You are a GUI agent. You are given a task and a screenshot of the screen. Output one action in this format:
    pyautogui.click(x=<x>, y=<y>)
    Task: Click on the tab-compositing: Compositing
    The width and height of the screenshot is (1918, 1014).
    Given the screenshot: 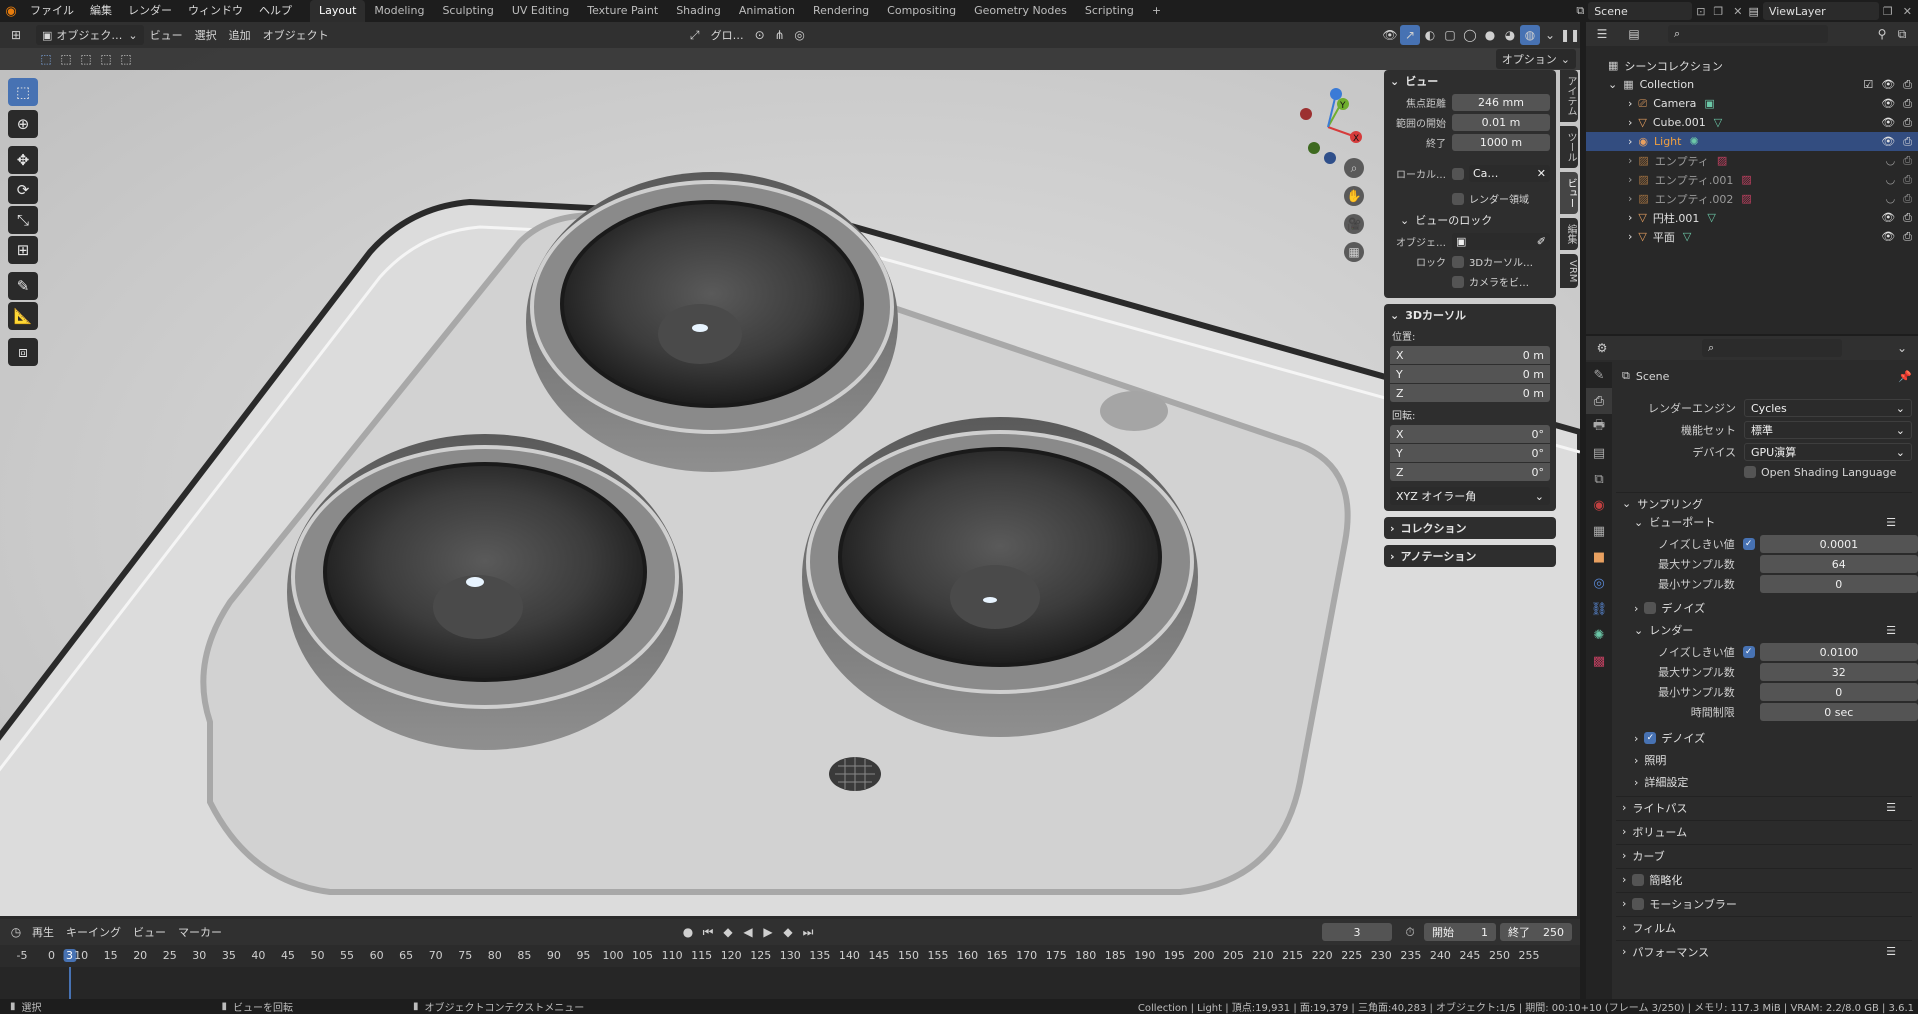 What is the action you would take?
    pyautogui.click(x=921, y=11)
    